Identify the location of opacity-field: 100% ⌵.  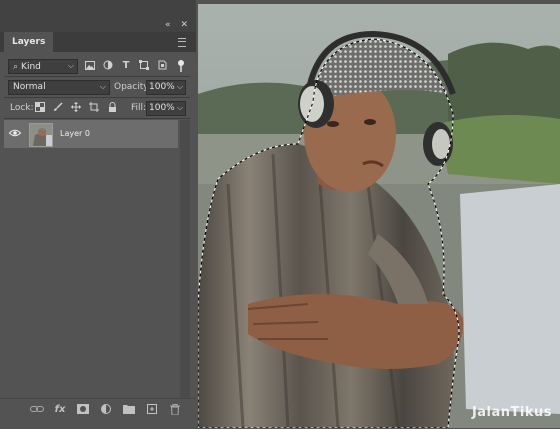
(166, 87).